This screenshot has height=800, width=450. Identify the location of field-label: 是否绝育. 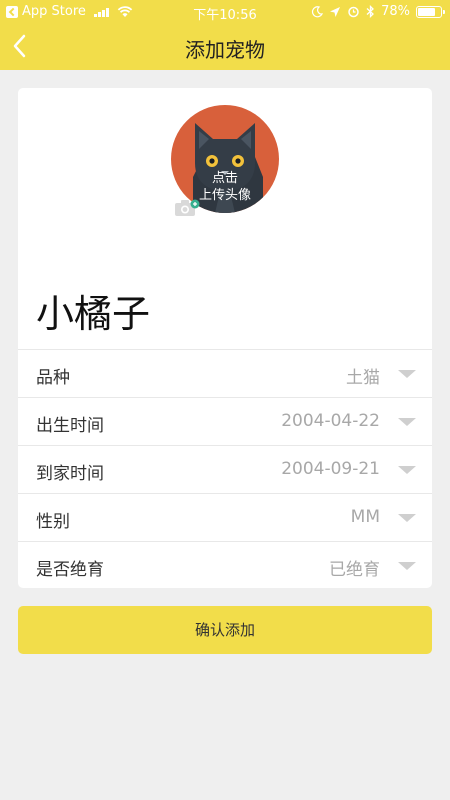
(70, 570).